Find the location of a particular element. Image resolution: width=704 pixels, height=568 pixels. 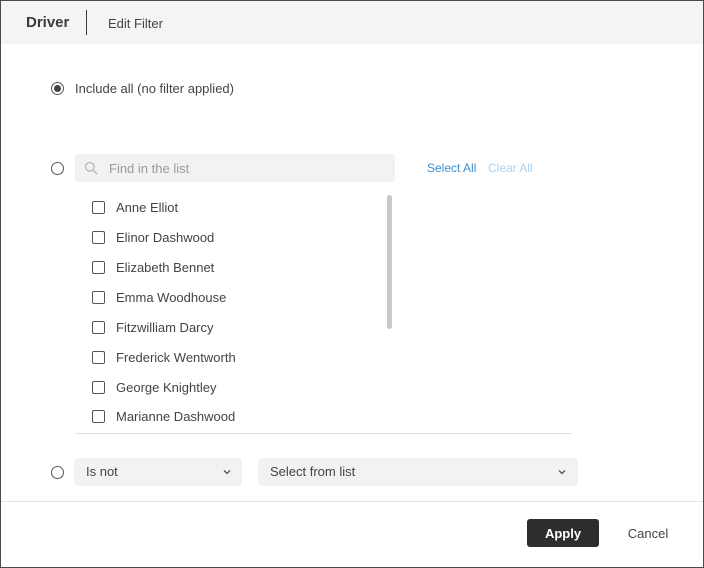

apply-button: Apply is located at coordinates (563, 533).